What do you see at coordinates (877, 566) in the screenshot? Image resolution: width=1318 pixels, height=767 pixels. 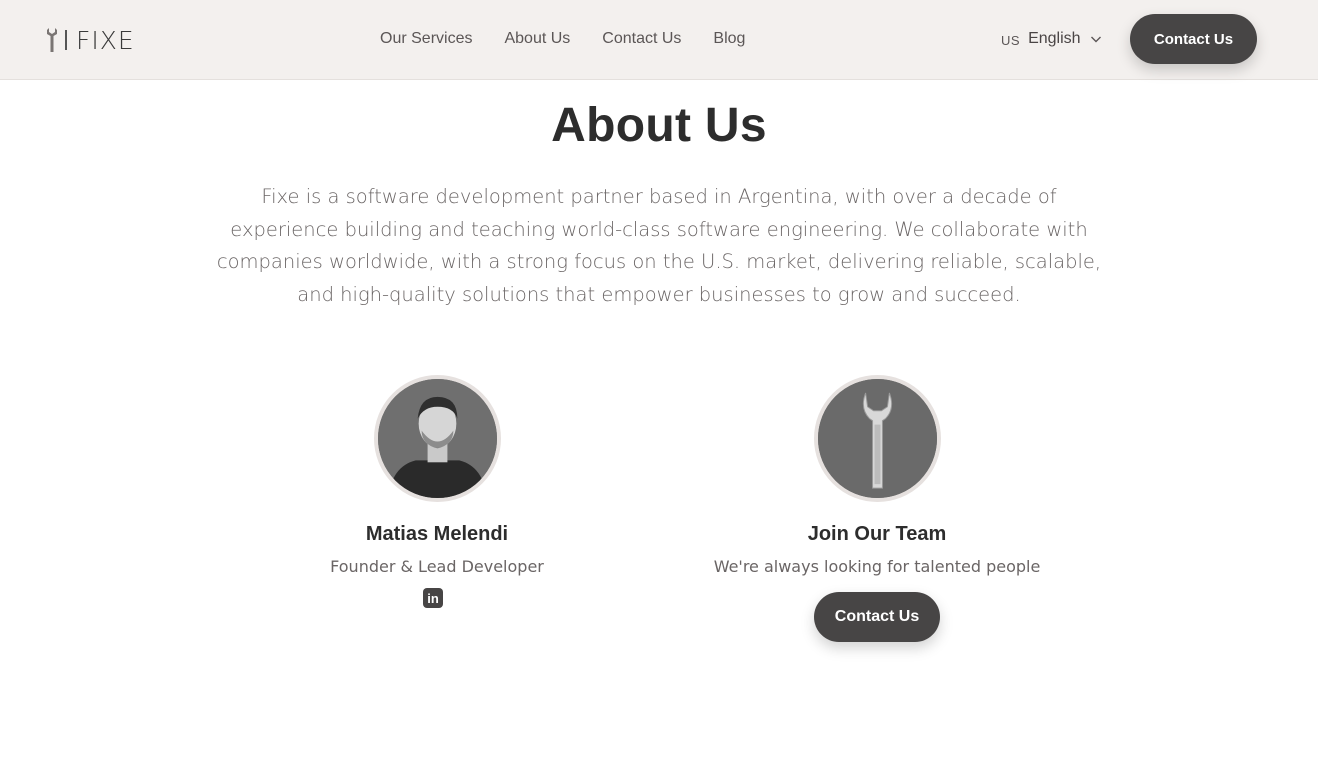 I see `join-subtitle: We're always looking for talented people` at bounding box center [877, 566].